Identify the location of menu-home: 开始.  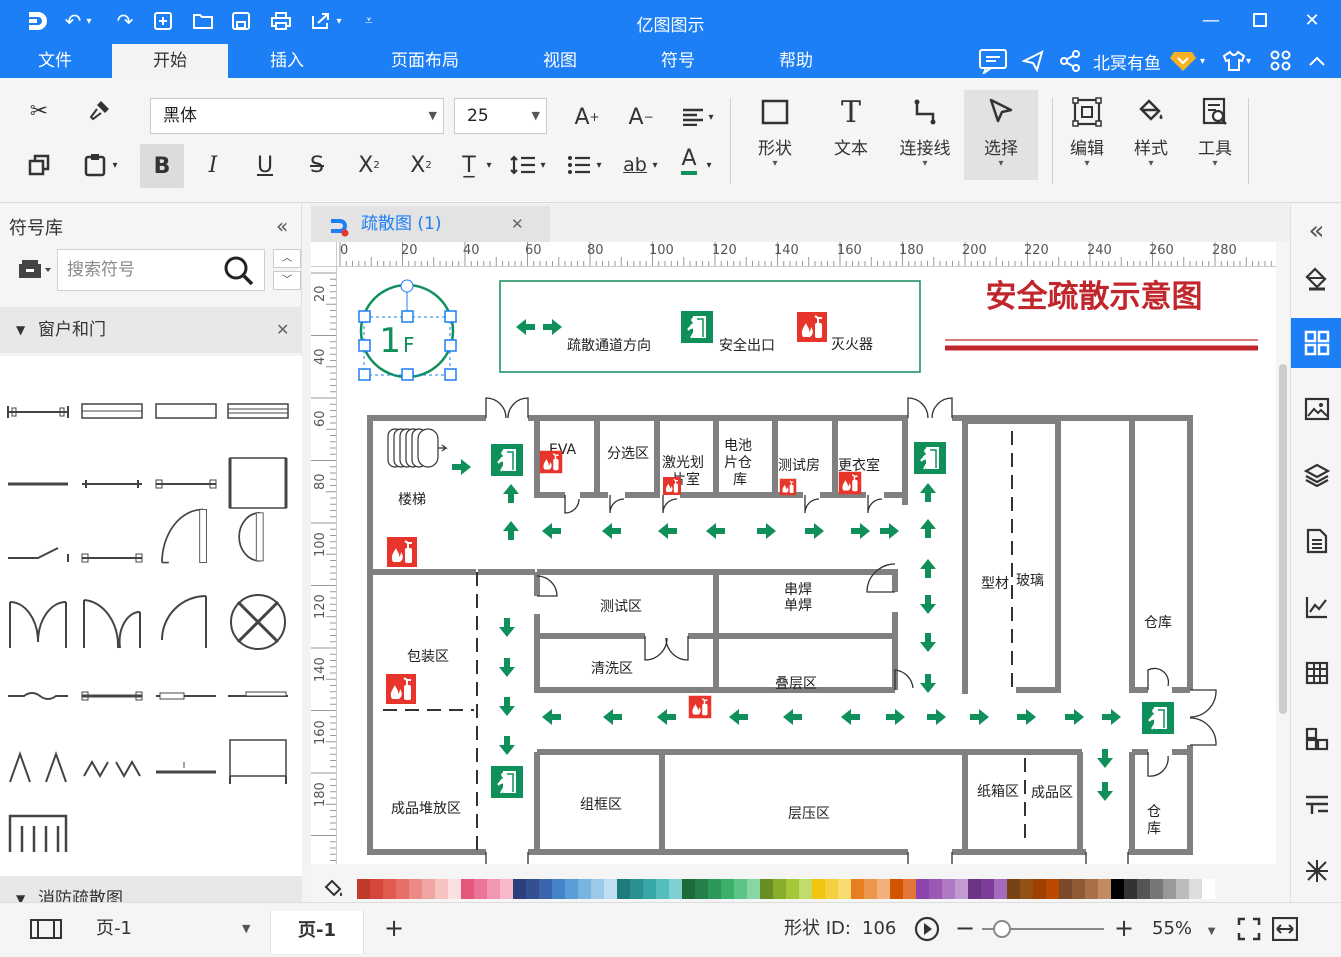
(170, 61).